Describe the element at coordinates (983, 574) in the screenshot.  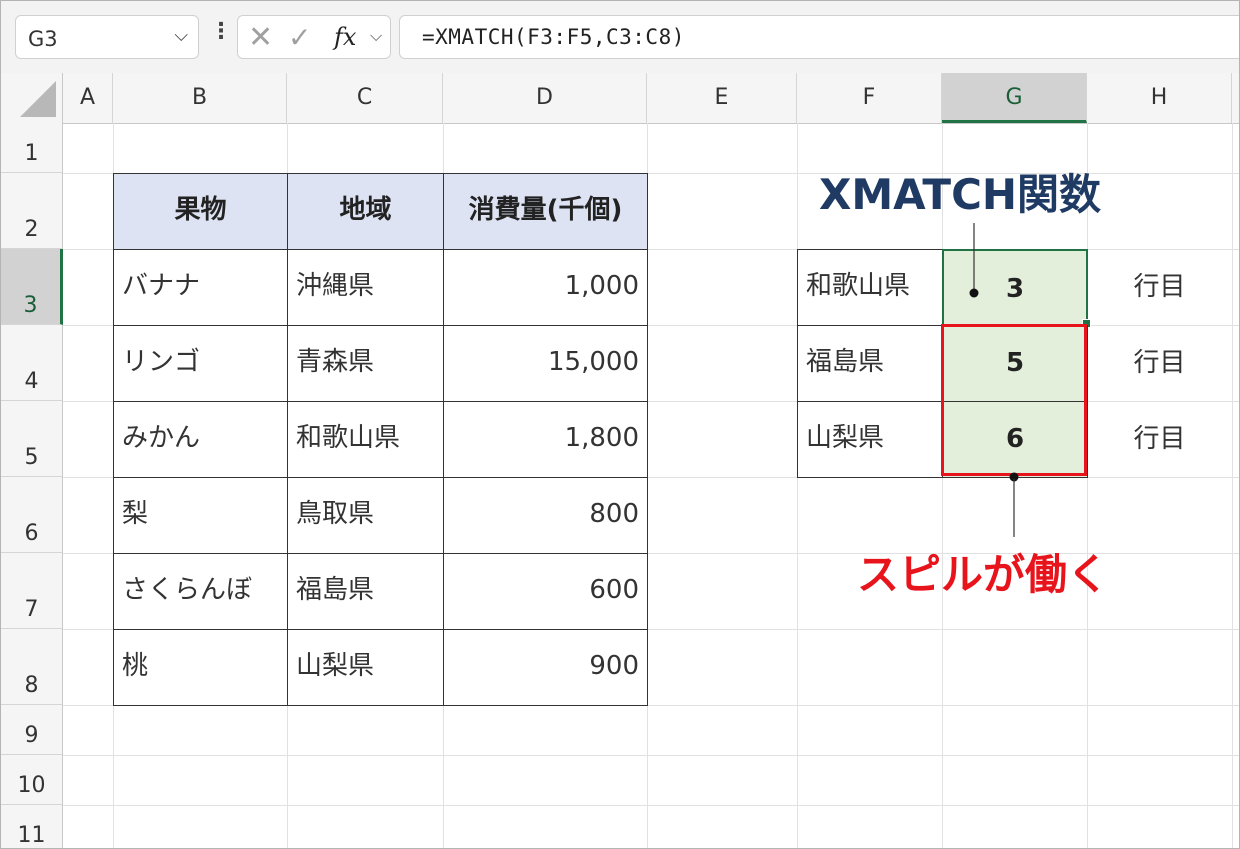
I see `spill-annotation: スピルが働く` at that location.